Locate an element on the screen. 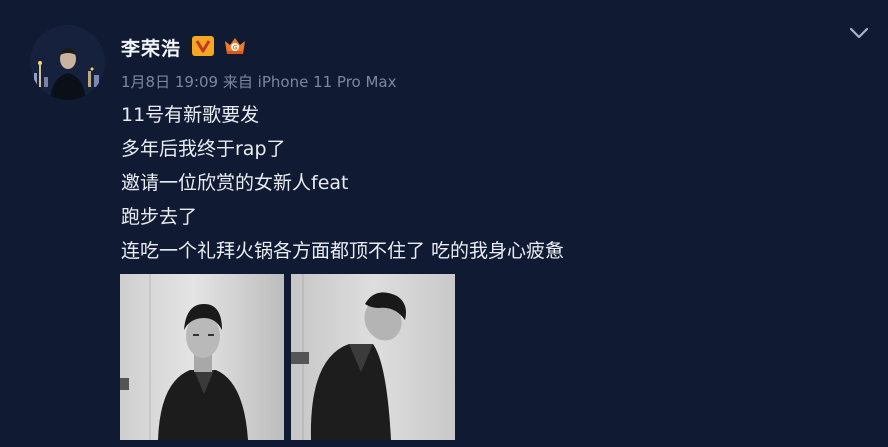 The width and height of the screenshot is (888, 447). author-avatar is located at coordinates (67, 62).